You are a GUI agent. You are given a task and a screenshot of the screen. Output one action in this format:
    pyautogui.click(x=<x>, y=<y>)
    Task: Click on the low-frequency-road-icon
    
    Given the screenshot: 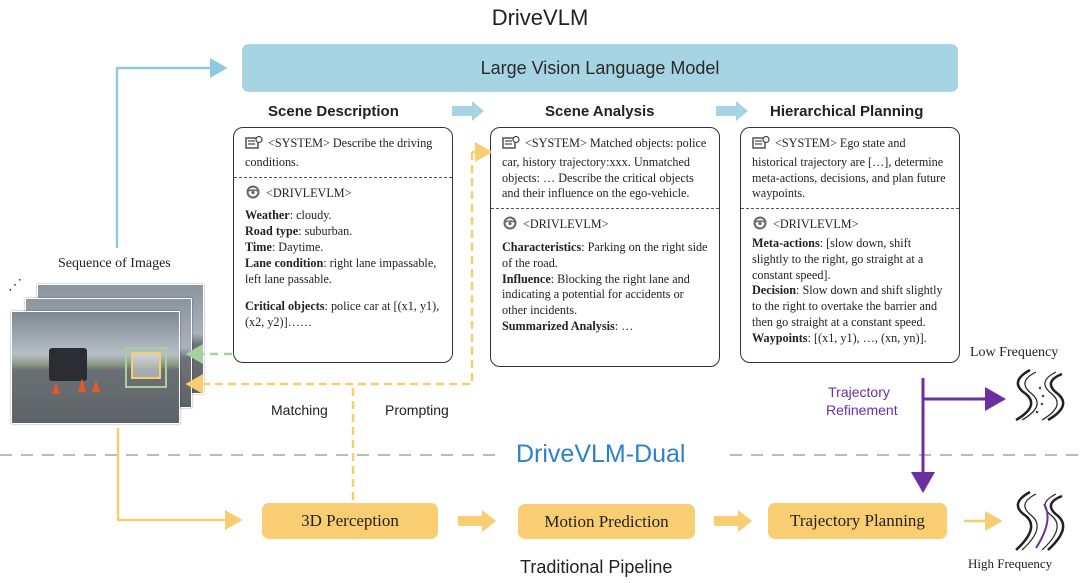 What is the action you would take?
    pyautogui.click(x=1040, y=395)
    